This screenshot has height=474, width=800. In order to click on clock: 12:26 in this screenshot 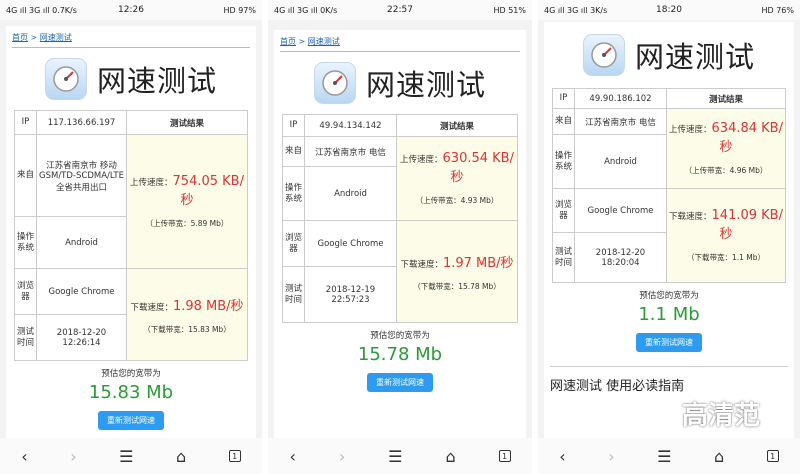, I will do `click(131, 10)`.